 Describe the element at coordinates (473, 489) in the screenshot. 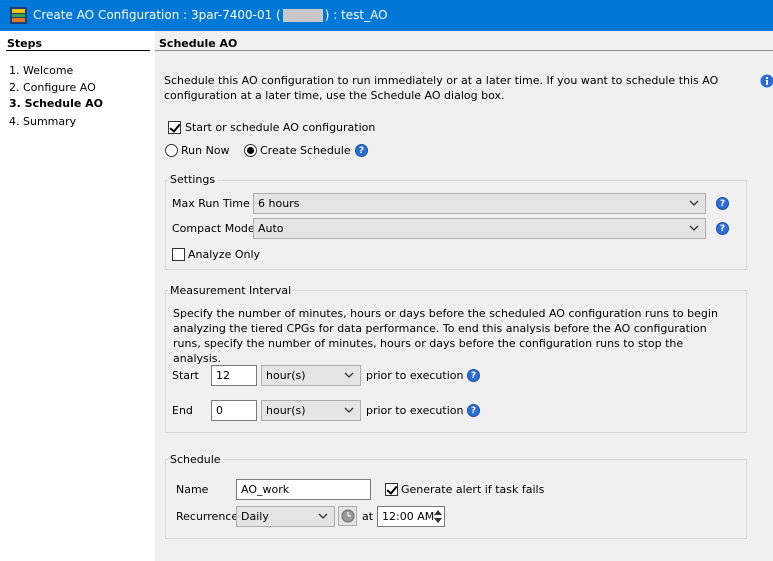

I see `generate-alert-label: Generate alert if task fails` at that location.